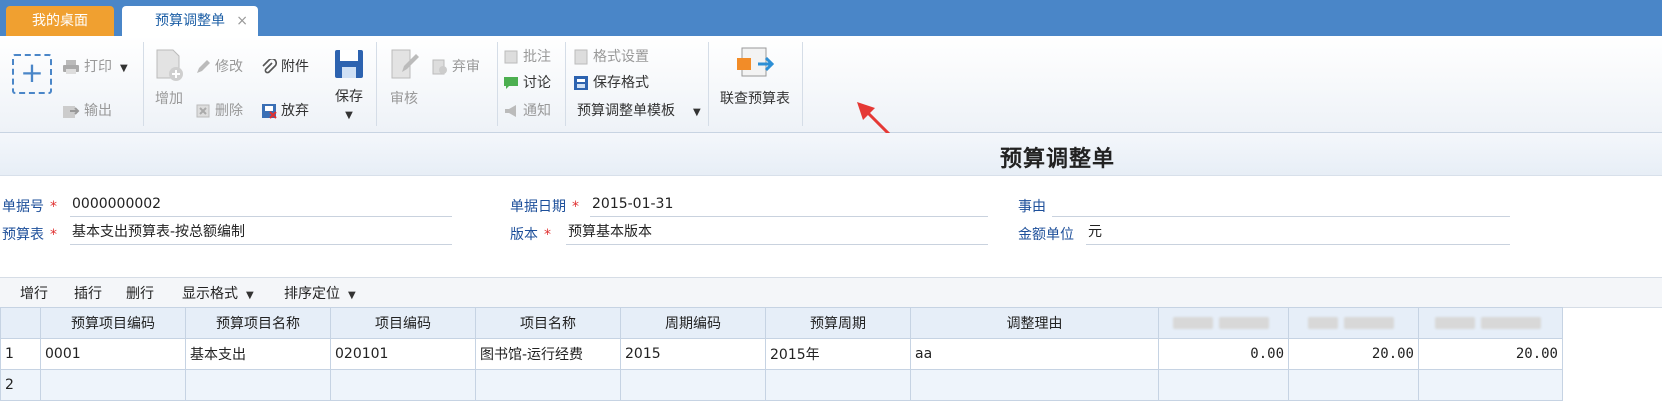 The height and width of the screenshot is (401, 1662). Describe the element at coordinates (838, 354) in the screenshot. I see `table-cell: 2015年` at that location.